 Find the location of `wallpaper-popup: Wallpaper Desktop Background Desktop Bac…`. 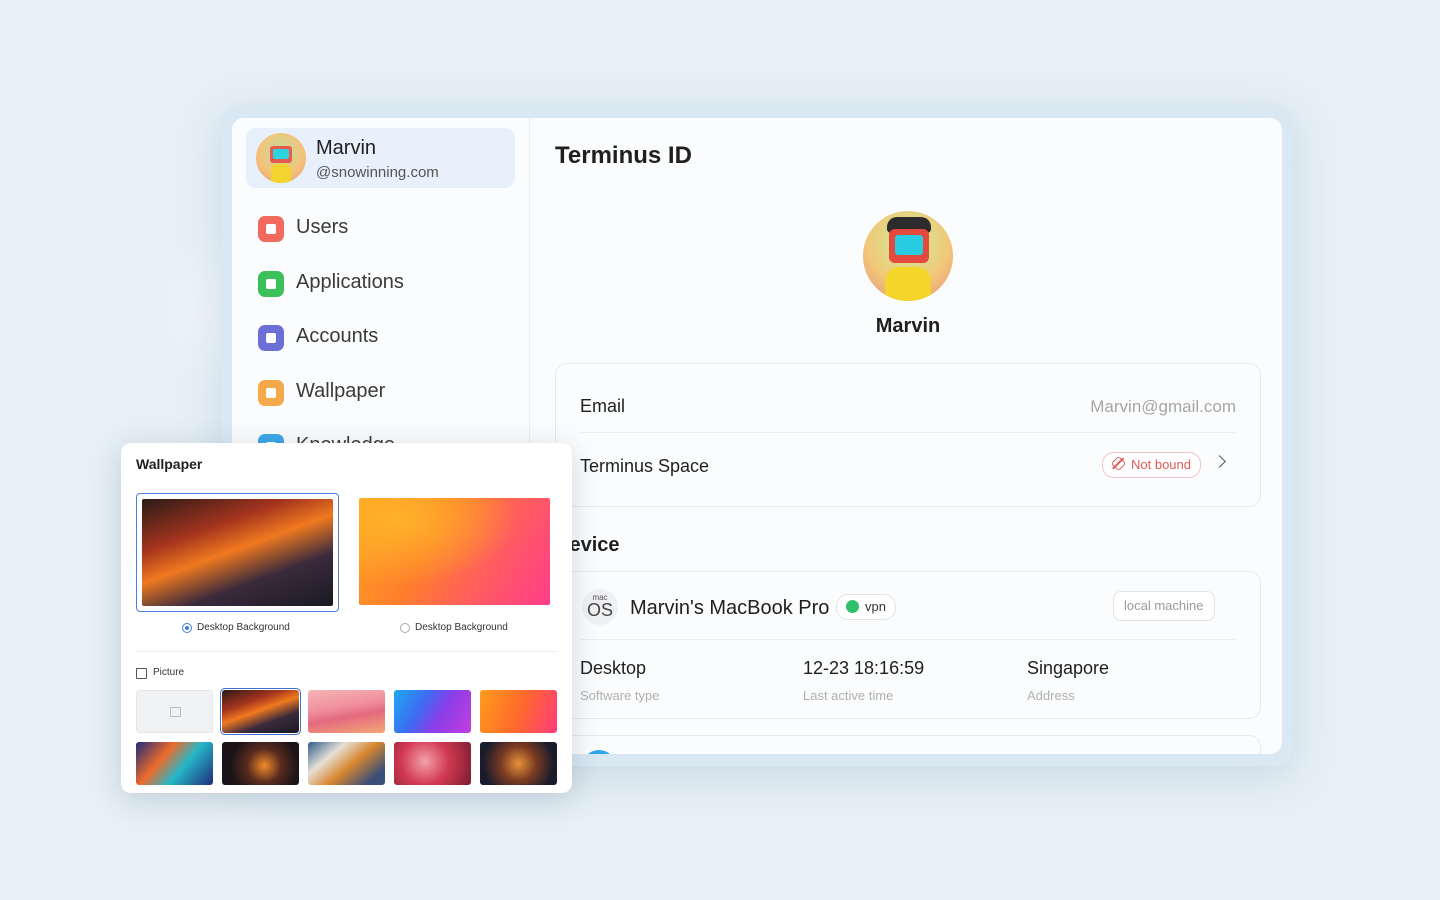

wallpaper-popup: Wallpaper Desktop Background Desktop Bac… is located at coordinates (346, 618).